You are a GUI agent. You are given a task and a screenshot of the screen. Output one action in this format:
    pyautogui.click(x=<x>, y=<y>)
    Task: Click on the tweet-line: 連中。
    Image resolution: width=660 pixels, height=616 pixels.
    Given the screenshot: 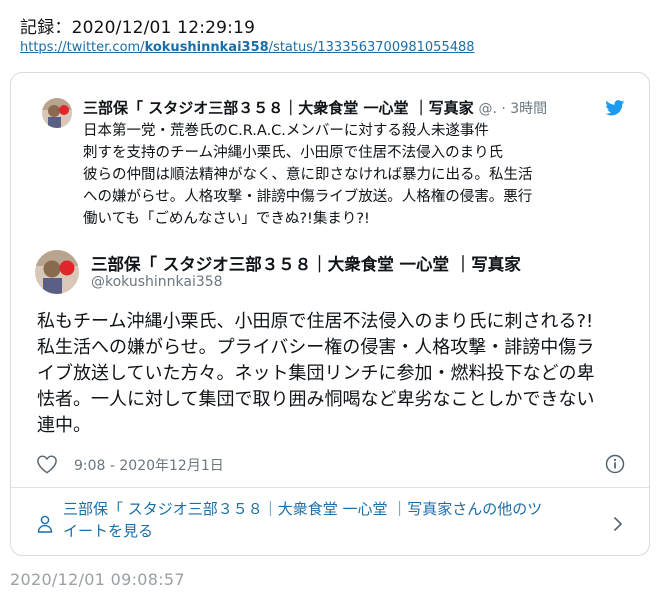 What is the action you would take?
    pyautogui.click(x=64, y=425)
    